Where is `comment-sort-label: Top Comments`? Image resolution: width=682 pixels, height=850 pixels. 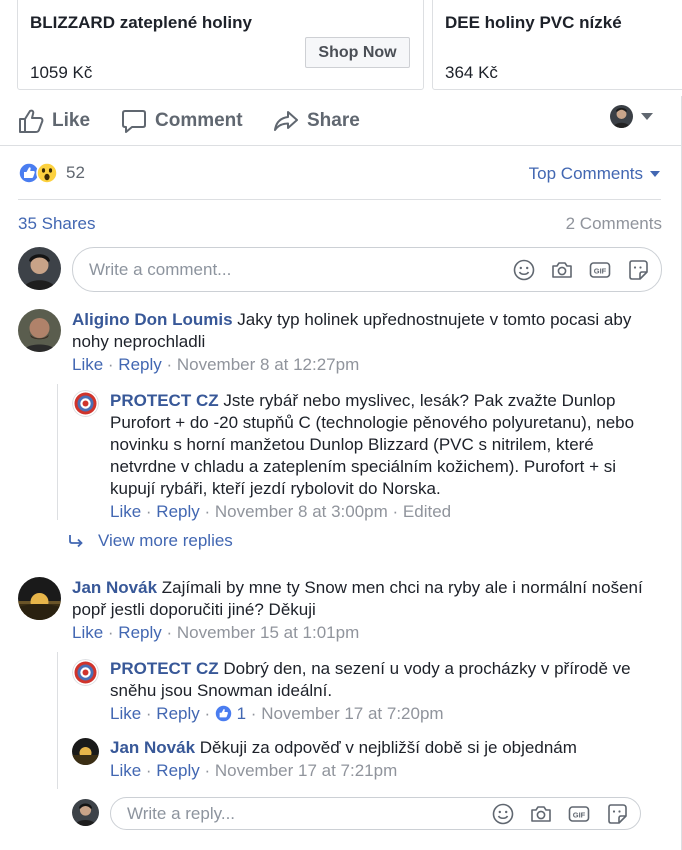 comment-sort-label: Top Comments is located at coordinates (585, 173).